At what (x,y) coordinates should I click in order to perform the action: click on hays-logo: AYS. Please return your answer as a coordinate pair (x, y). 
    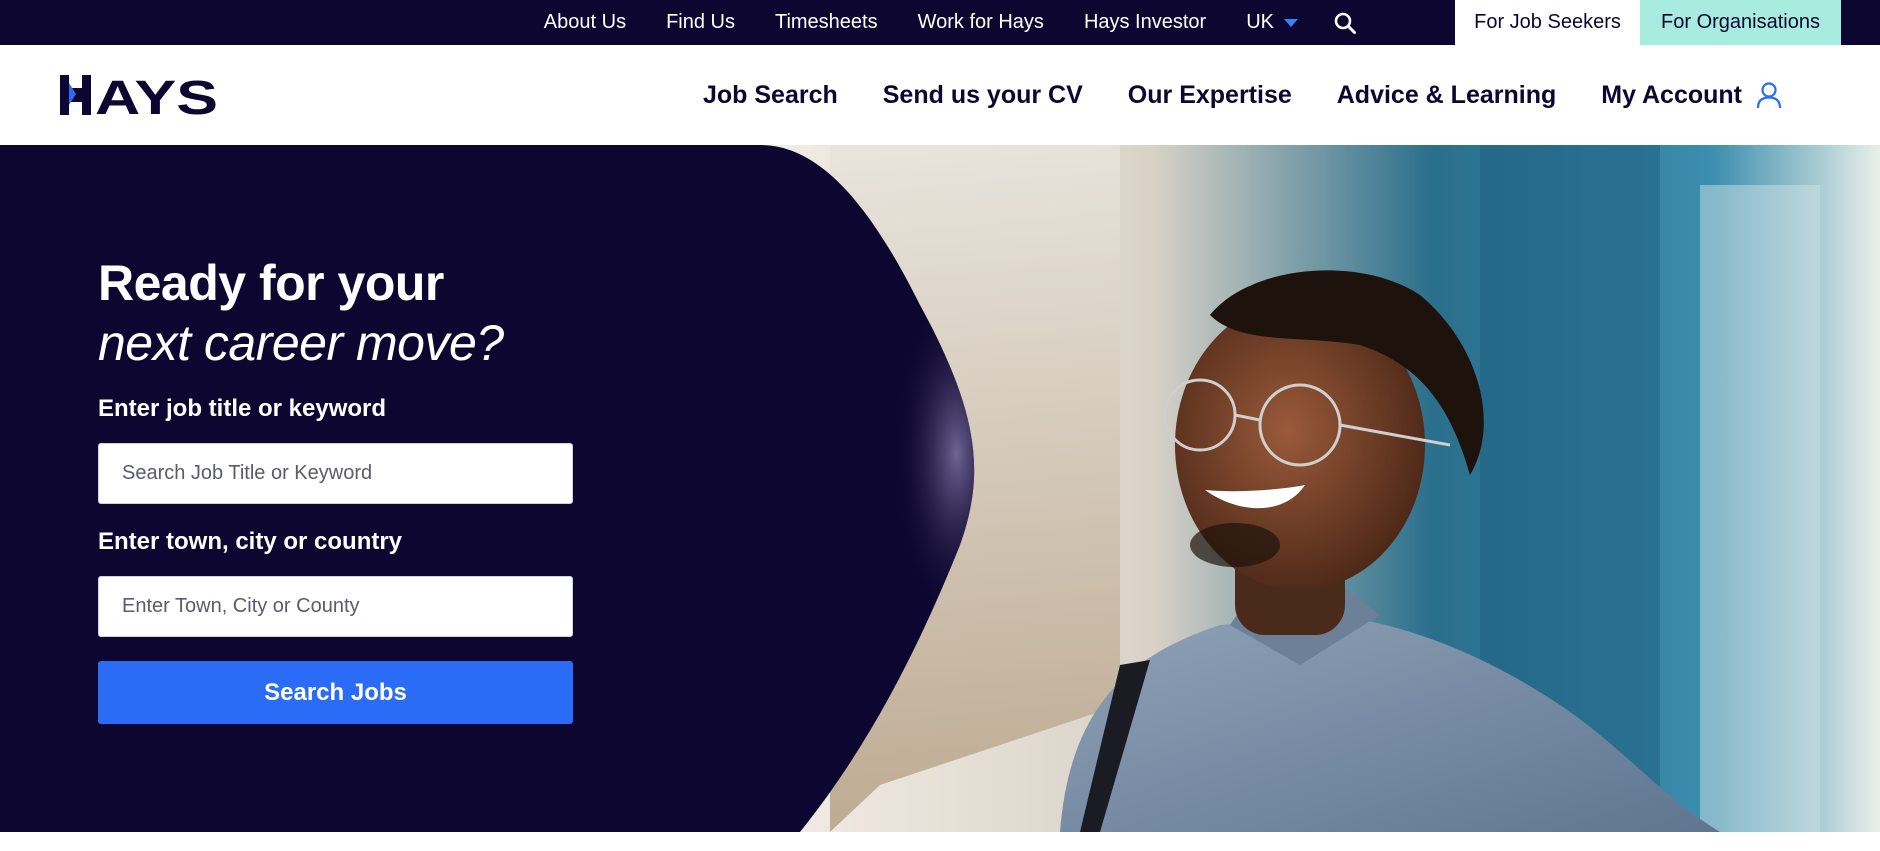
    Looking at the image, I should click on (139, 95).